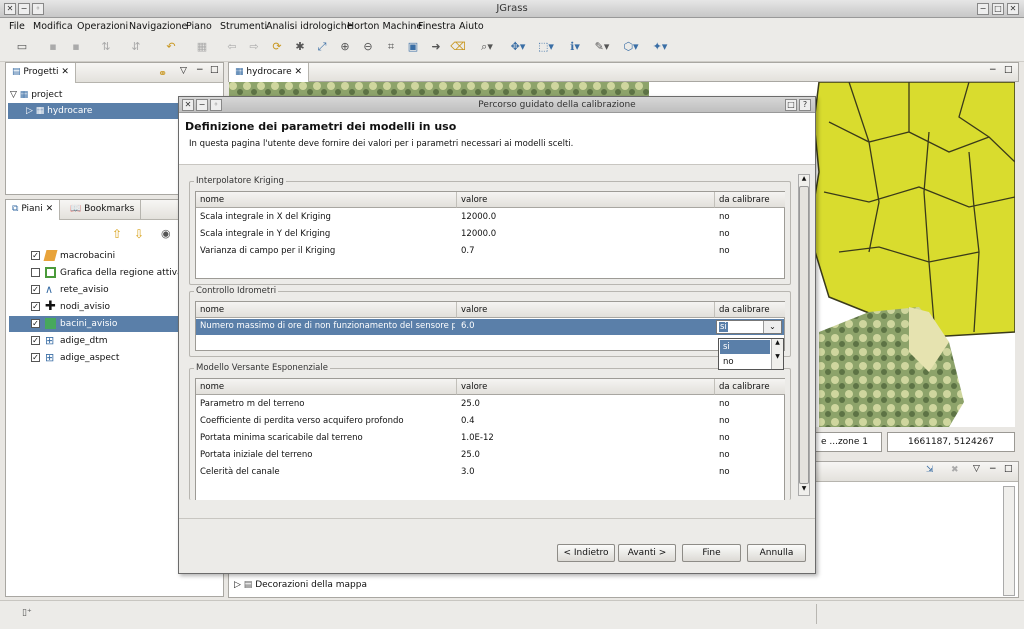  I want to click on finish-button: Fine, so click(711, 553).